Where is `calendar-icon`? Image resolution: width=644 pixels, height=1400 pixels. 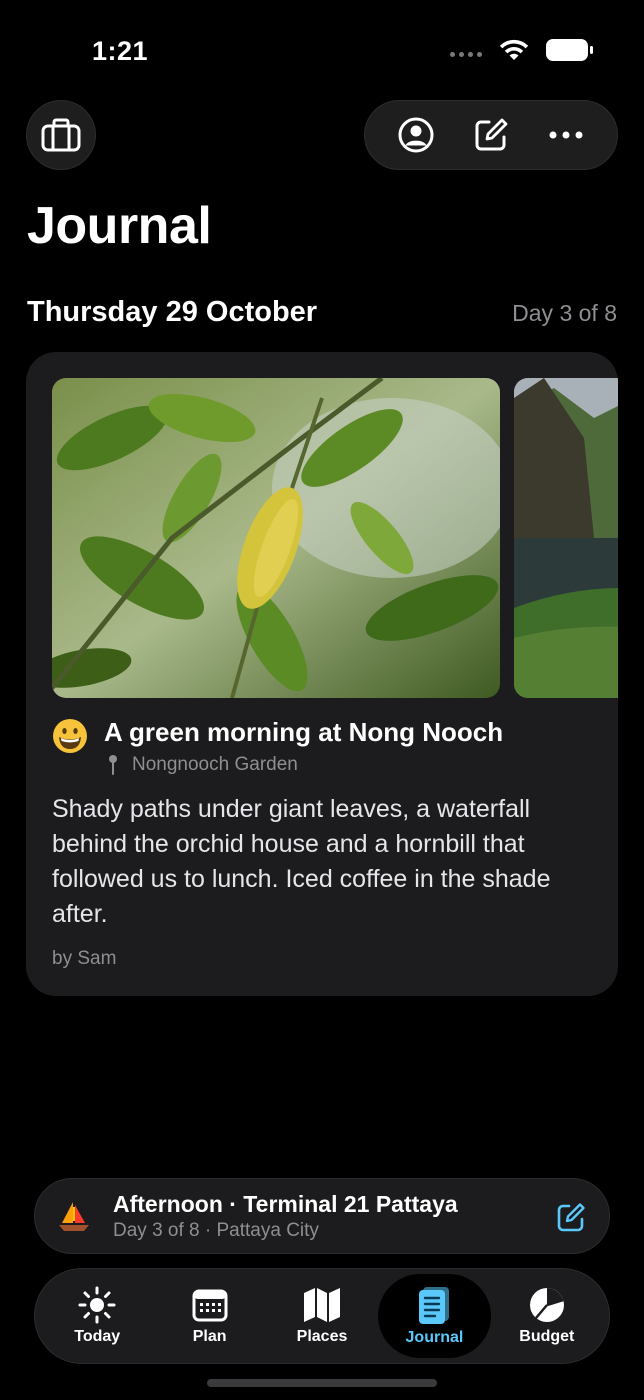 calendar-icon is located at coordinates (210, 1305).